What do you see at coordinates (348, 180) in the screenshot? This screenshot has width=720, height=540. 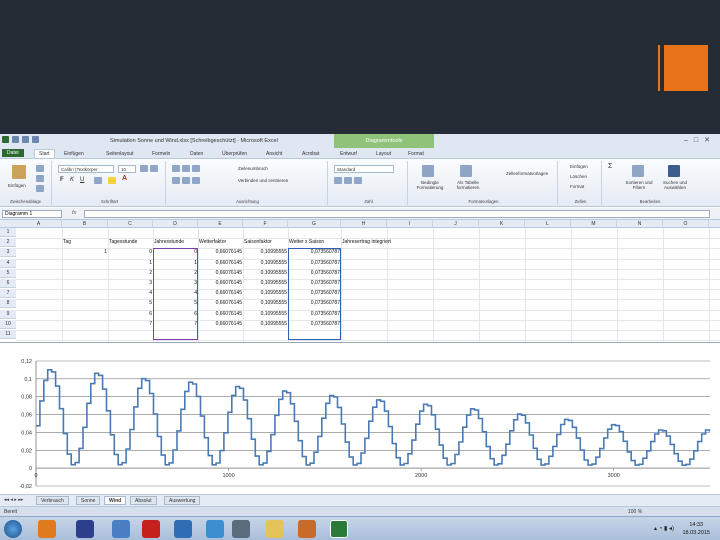 I see `percent-icon` at bounding box center [348, 180].